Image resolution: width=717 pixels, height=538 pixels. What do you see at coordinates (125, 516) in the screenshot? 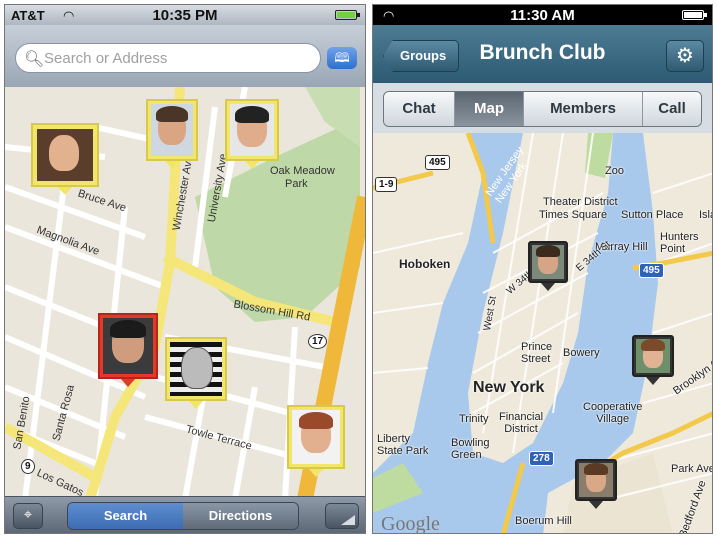
I see `search-tab: Search` at bounding box center [125, 516].